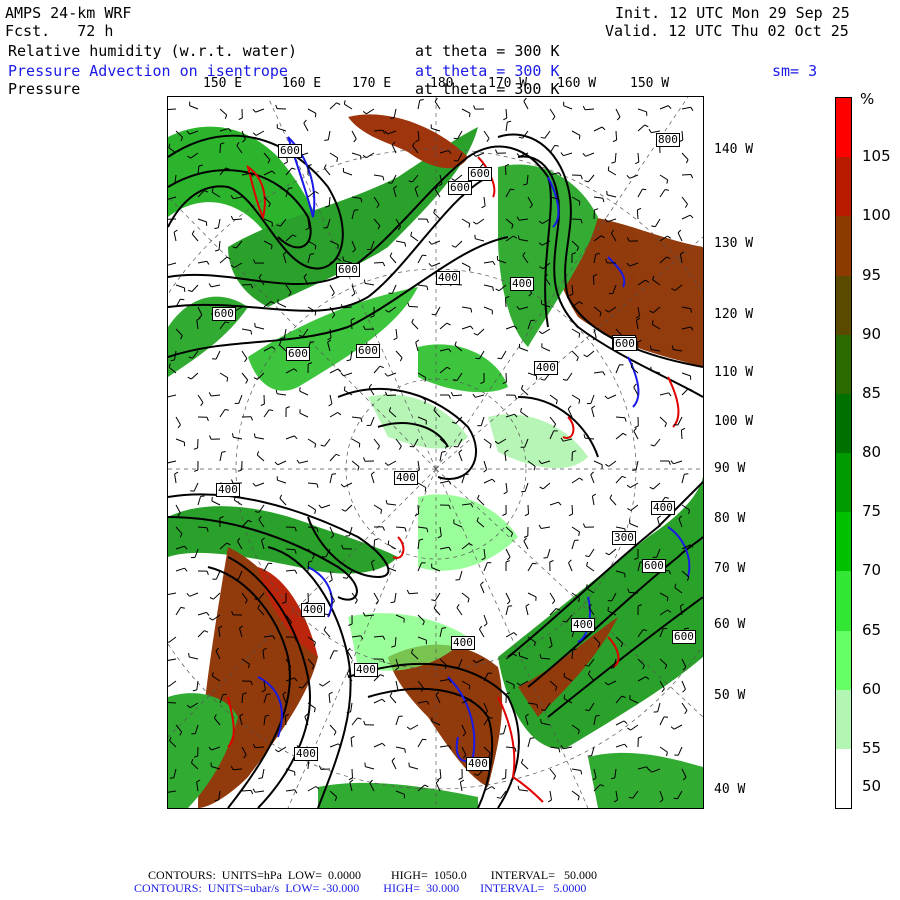 Image resolution: width=900 pixels, height=900 pixels. Describe the element at coordinates (727, 31) in the screenshot. I see `valid-time: Valid. 12 UTC Thu 02 Oct 25` at that location.